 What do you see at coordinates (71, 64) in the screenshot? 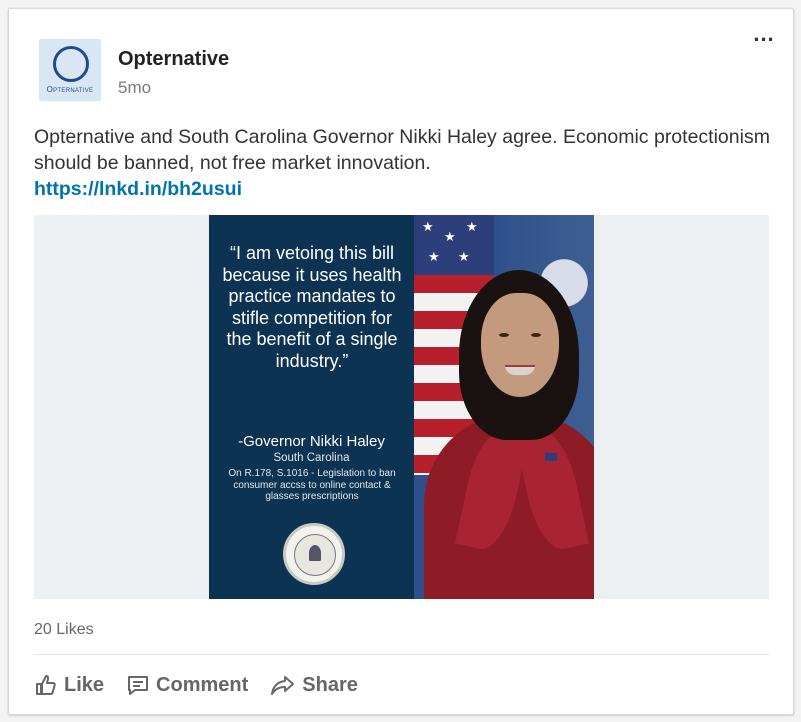
I see `logo-ring-icon` at bounding box center [71, 64].